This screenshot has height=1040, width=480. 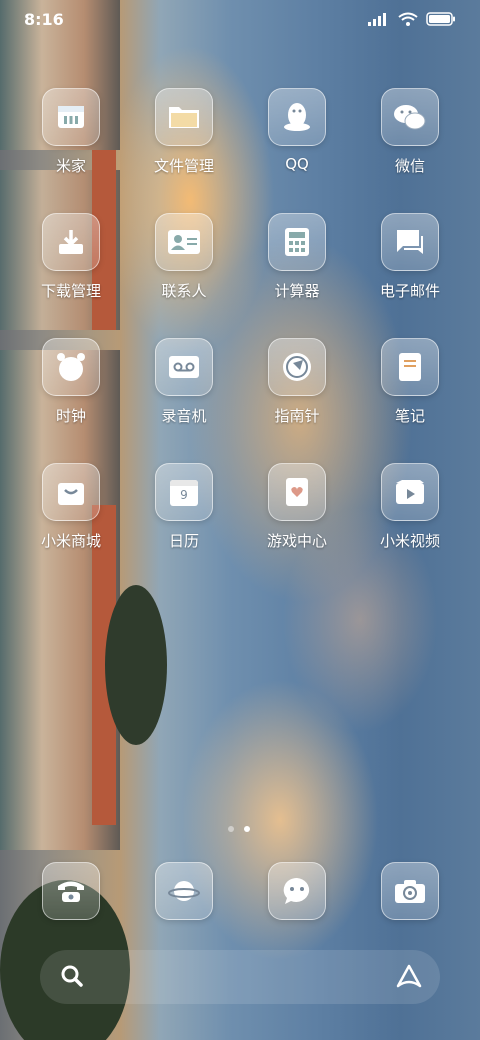 I want to click on app-label: 联系人, so click(x=184, y=291).